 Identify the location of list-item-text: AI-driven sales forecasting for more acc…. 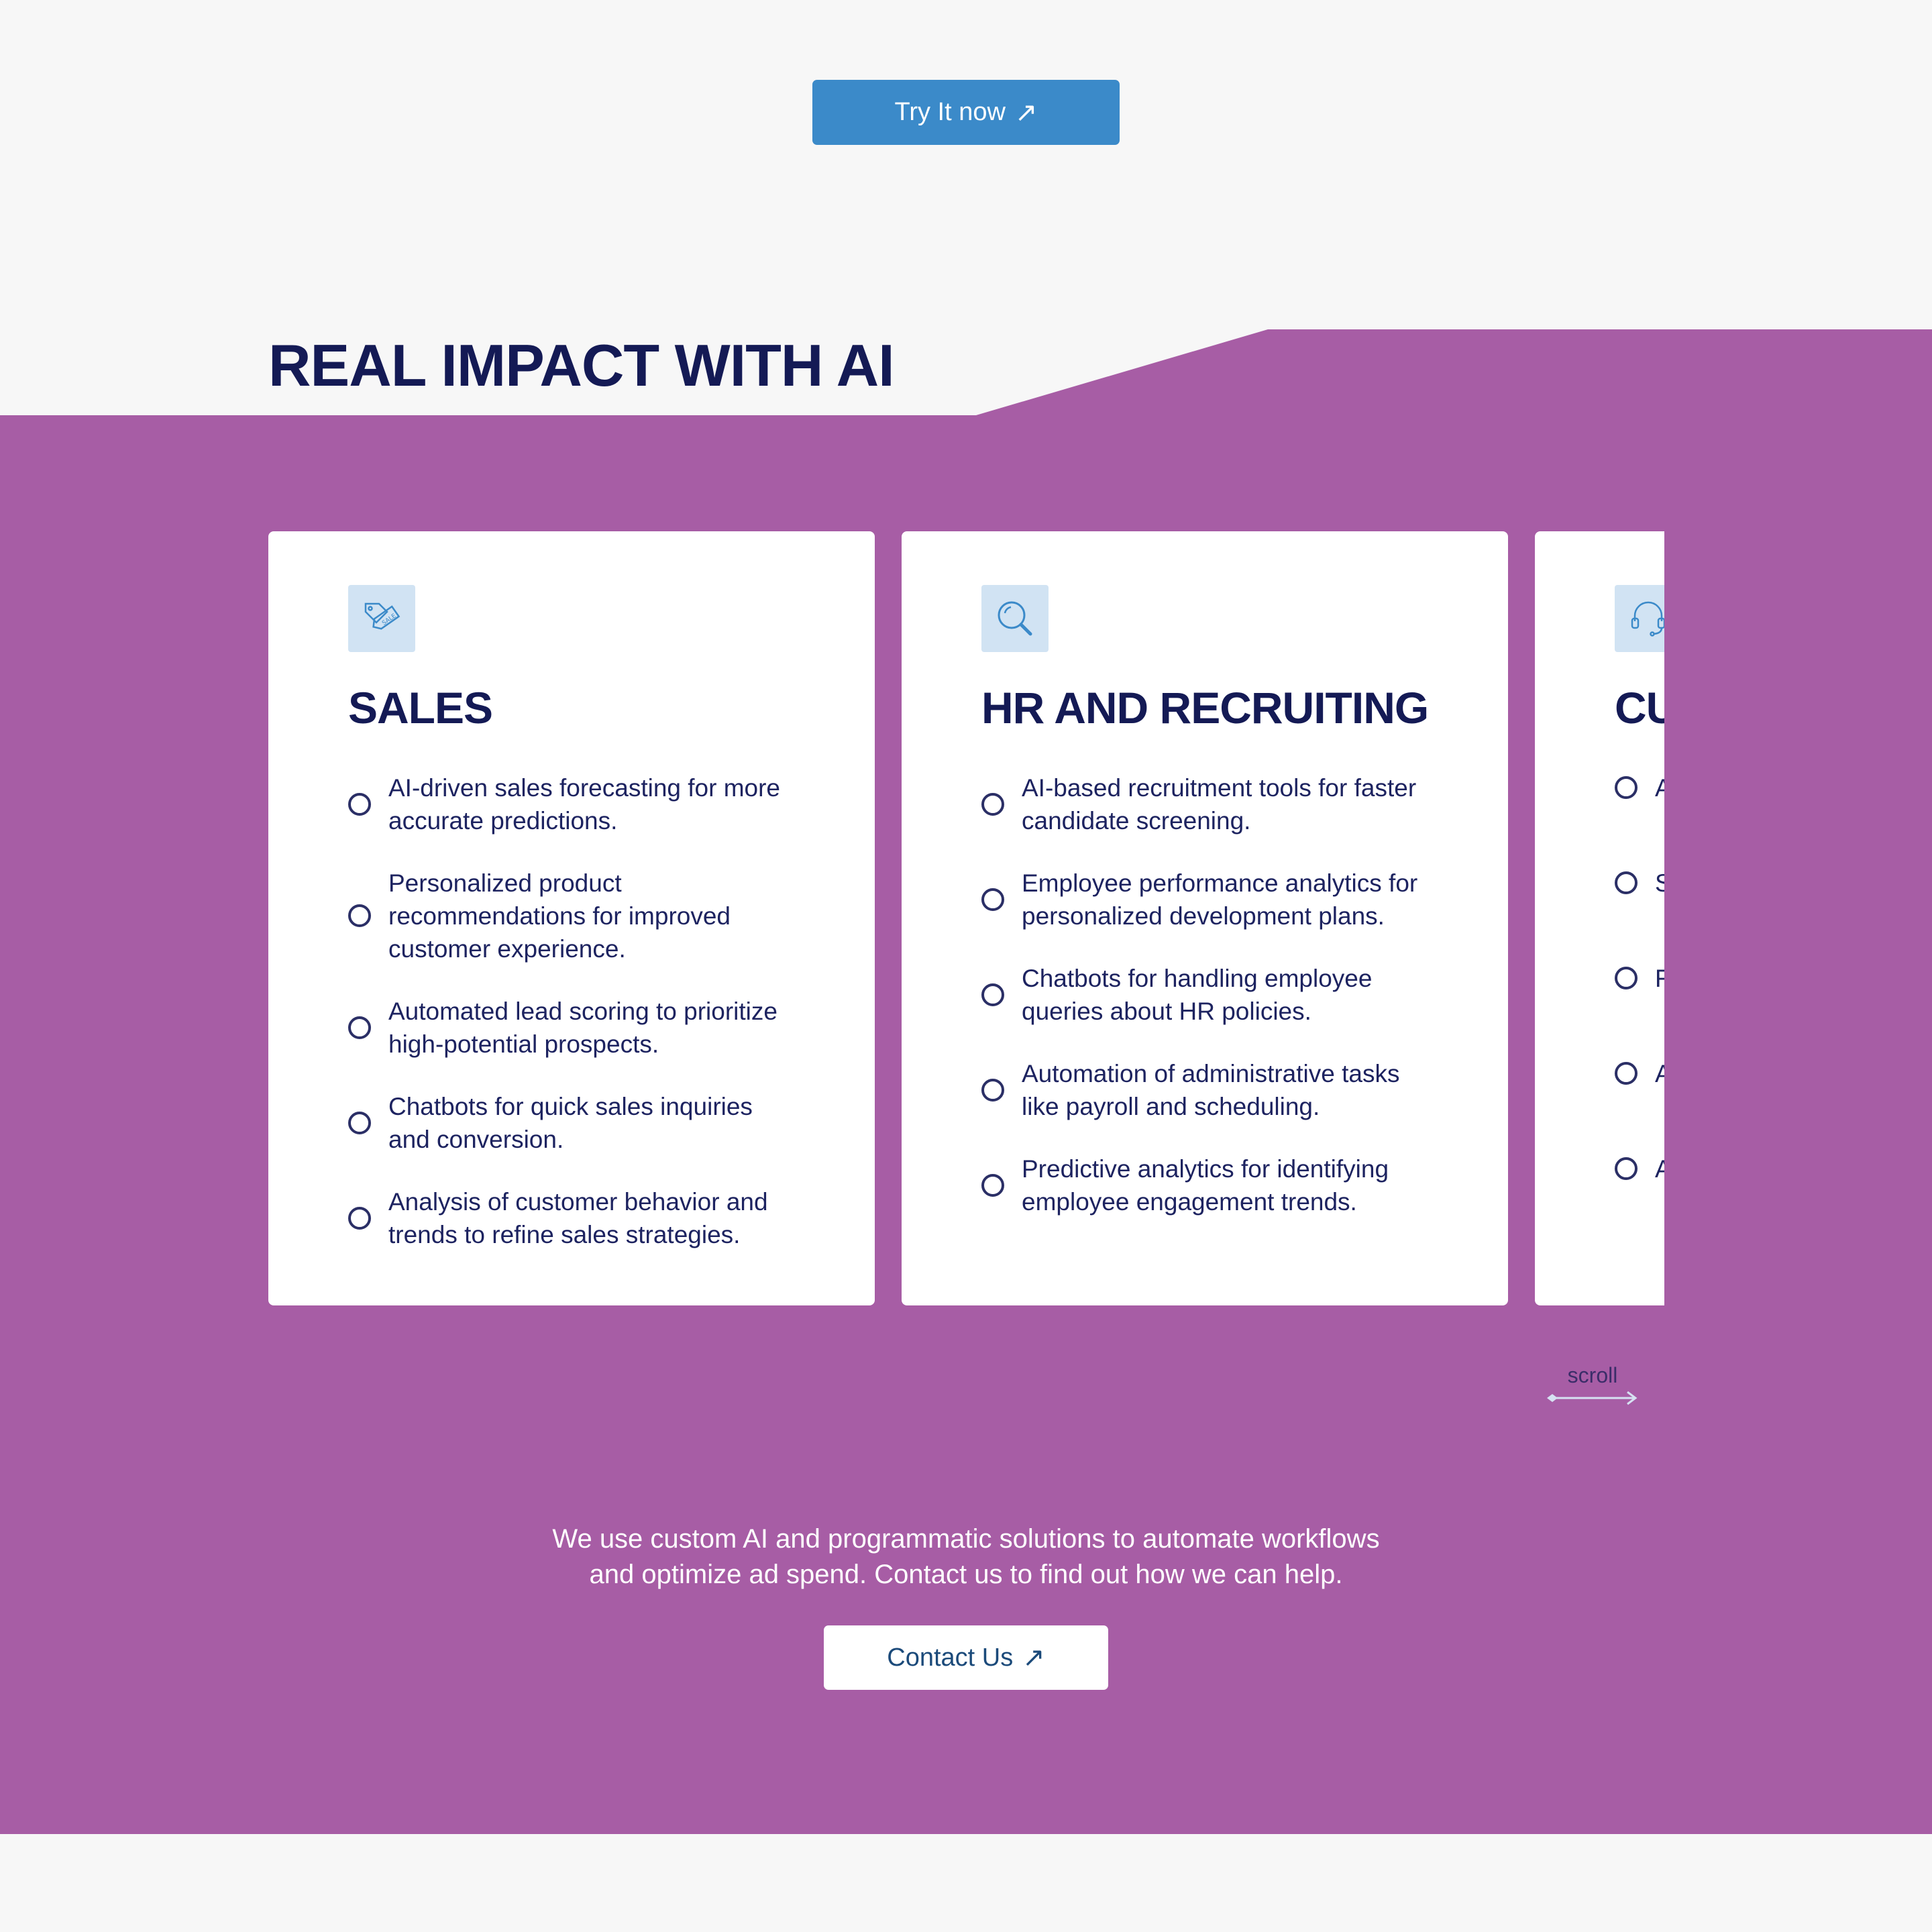
(584, 804).